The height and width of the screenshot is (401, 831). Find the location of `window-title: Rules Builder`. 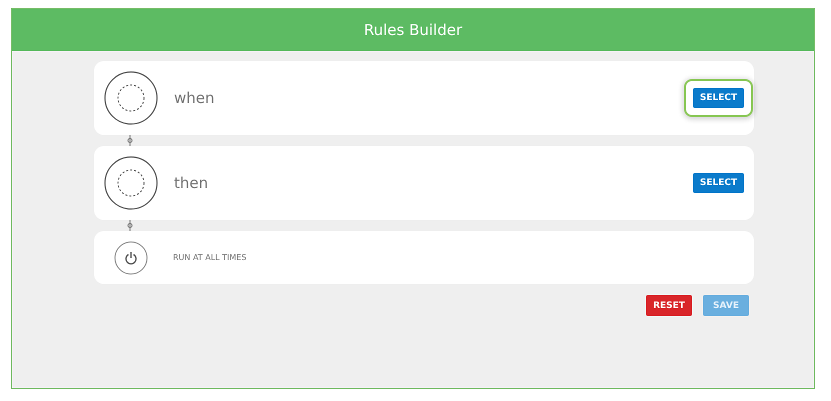

window-title: Rules Builder is located at coordinates (413, 30).